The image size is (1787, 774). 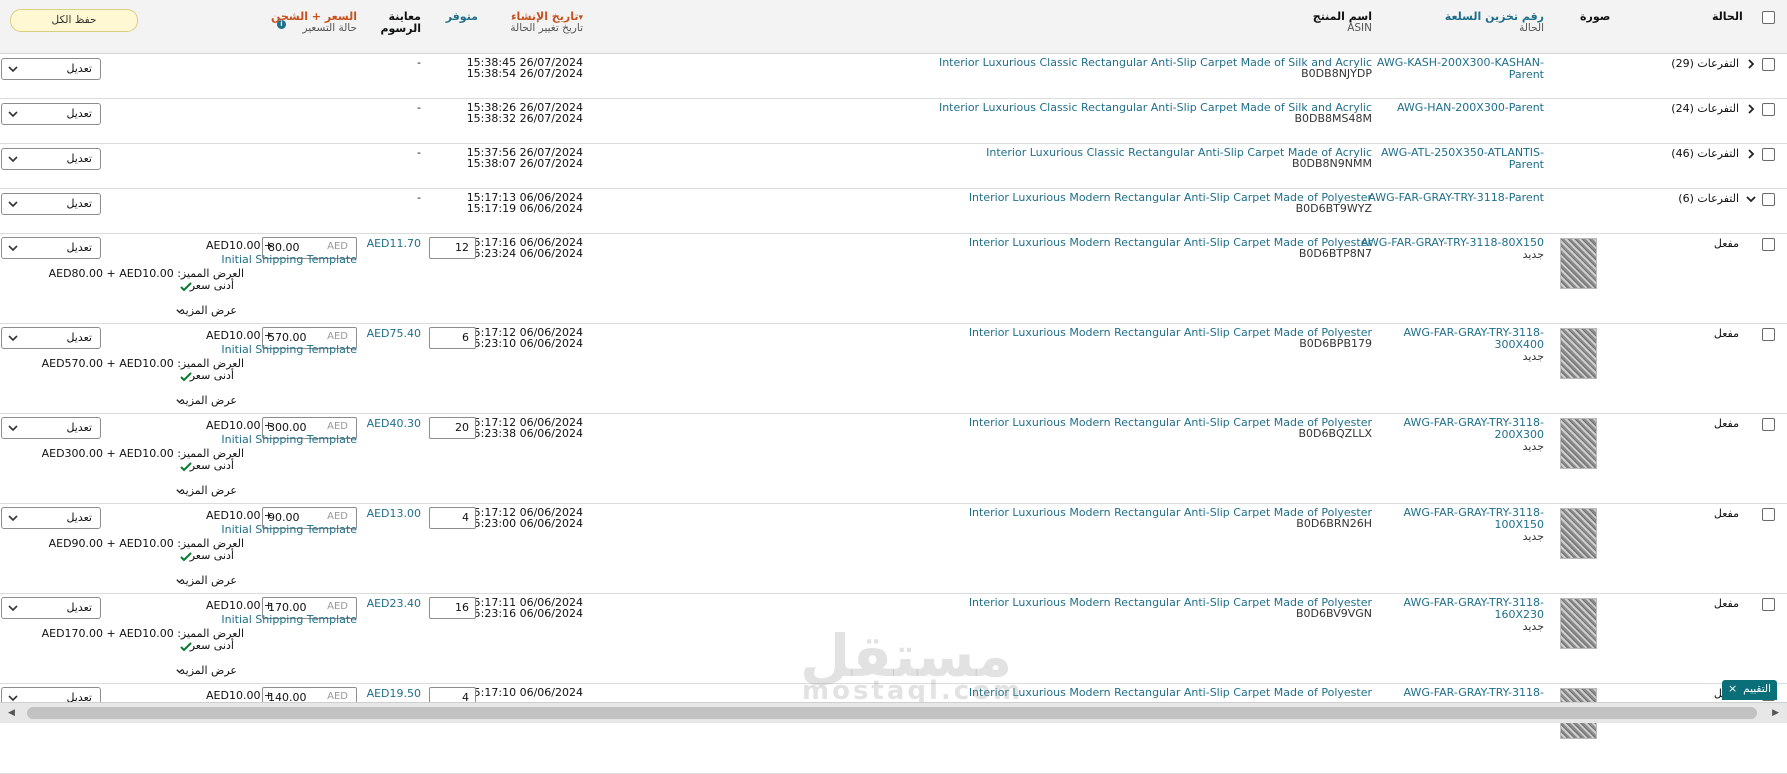 What do you see at coordinates (452, 608) in the screenshot?
I see `quantity-input: 16` at bounding box center [452, 608].